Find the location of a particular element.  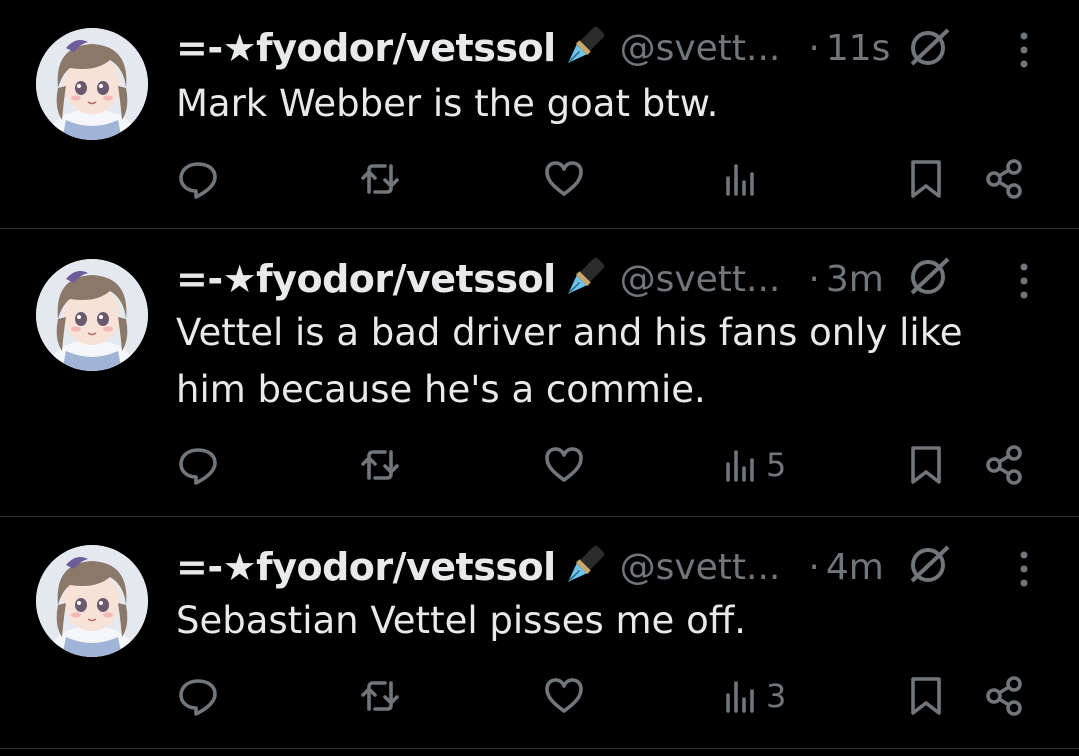

tweet-text: Mark Webber is the goat btw. is located at coordinates (606, 103).